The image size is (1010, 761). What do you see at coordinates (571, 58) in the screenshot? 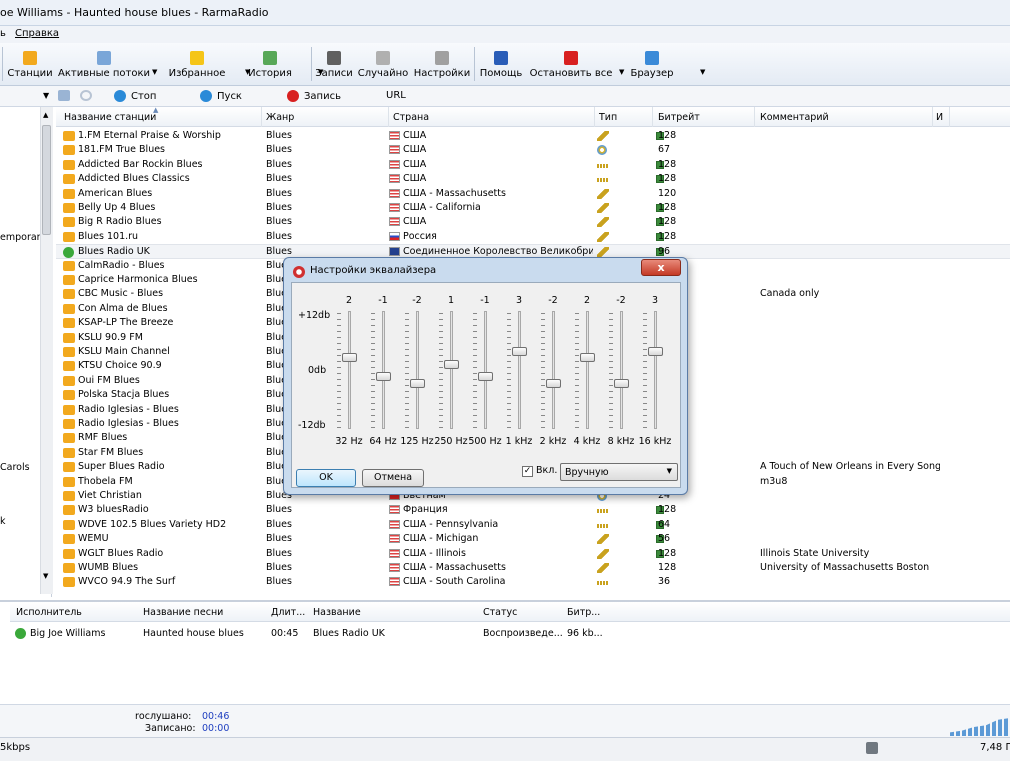
I see `stop-all-icon` at bounding box center [571, 58].